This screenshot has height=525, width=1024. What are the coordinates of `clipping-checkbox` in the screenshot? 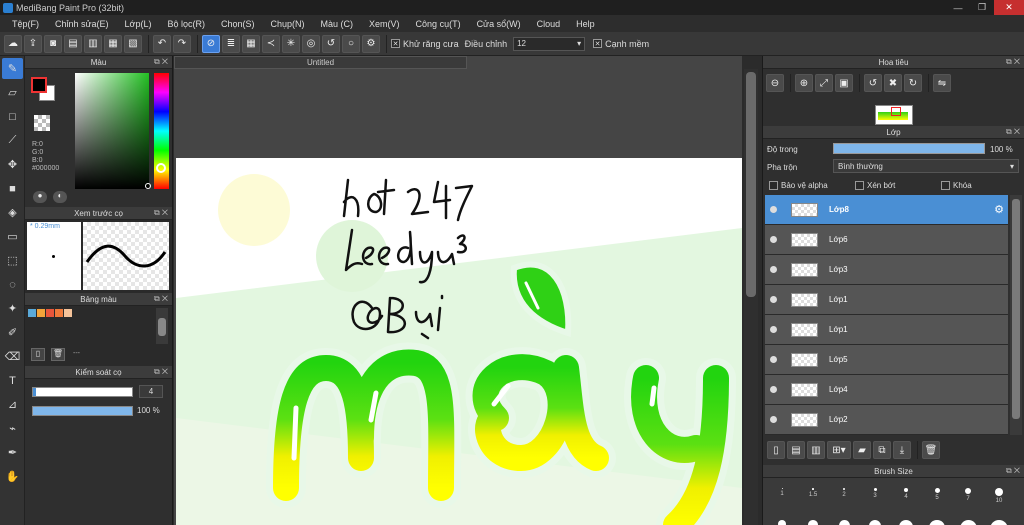 It's located at (859, 185).